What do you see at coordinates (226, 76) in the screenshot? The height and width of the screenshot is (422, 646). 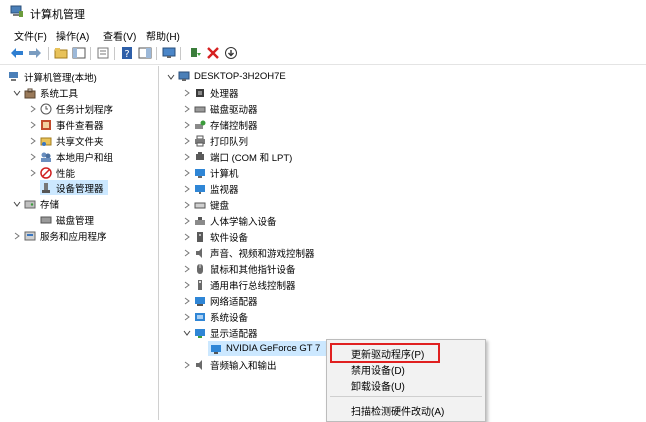 I see `device-root: DESKTOP-3H2OH7E` at bounding box center [226, 76].